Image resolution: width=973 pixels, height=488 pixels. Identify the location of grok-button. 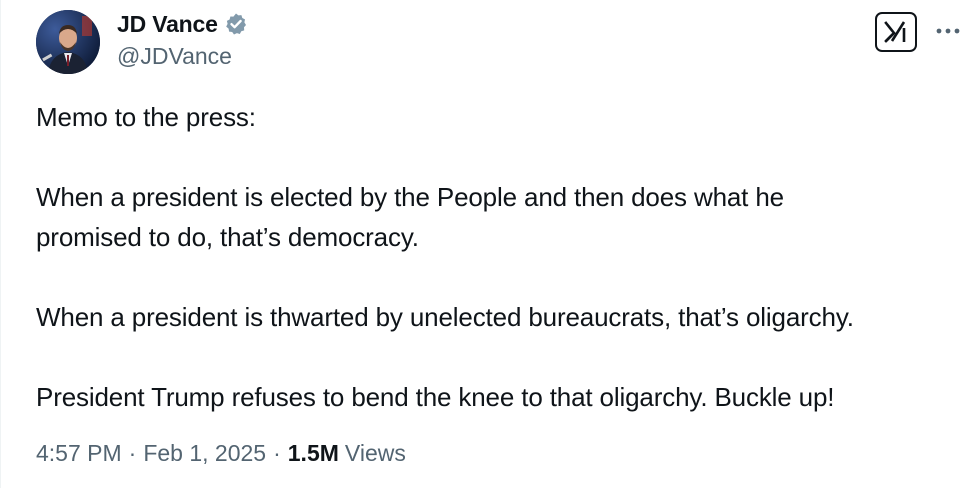
(896, 32).